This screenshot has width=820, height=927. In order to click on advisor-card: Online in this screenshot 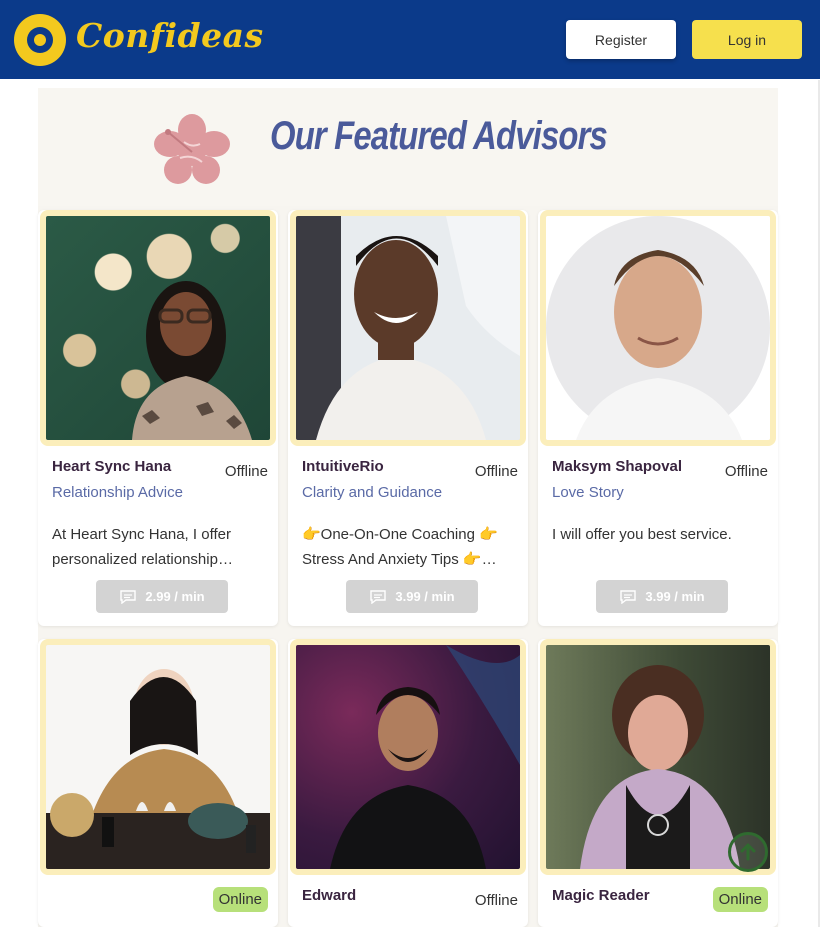, I will do `click(158, 783)`.